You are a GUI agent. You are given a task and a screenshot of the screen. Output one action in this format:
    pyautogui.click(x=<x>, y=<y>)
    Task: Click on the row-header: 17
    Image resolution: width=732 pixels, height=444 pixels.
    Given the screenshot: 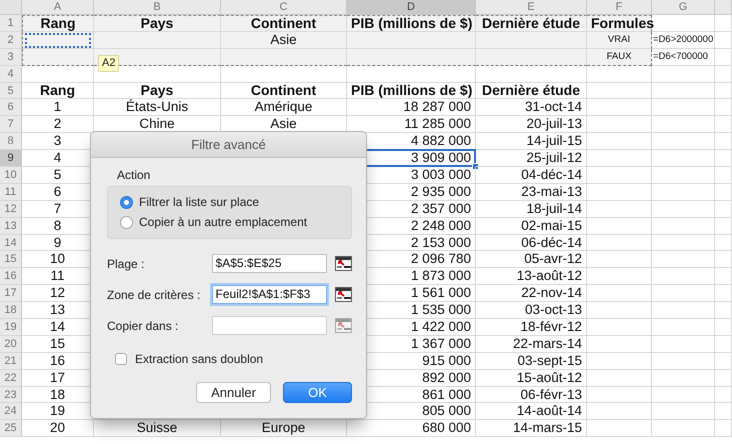 What is the action you would take?
    pyautogui.click(x=11, y=293)
    